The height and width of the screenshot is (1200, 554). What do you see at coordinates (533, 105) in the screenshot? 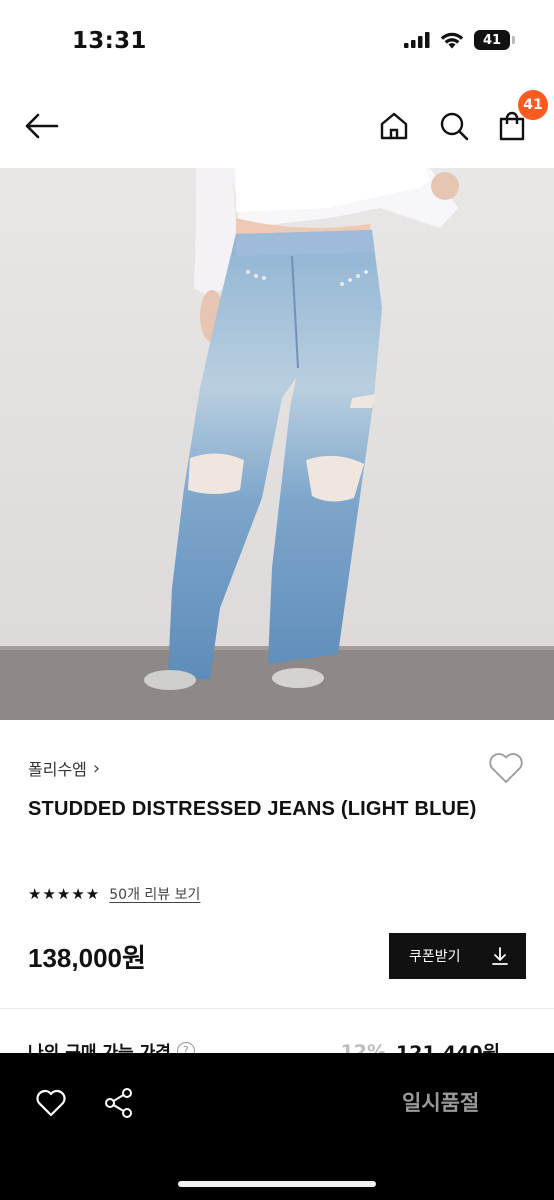
I see `cart-badge: 41` at bounding box center [533, 105].